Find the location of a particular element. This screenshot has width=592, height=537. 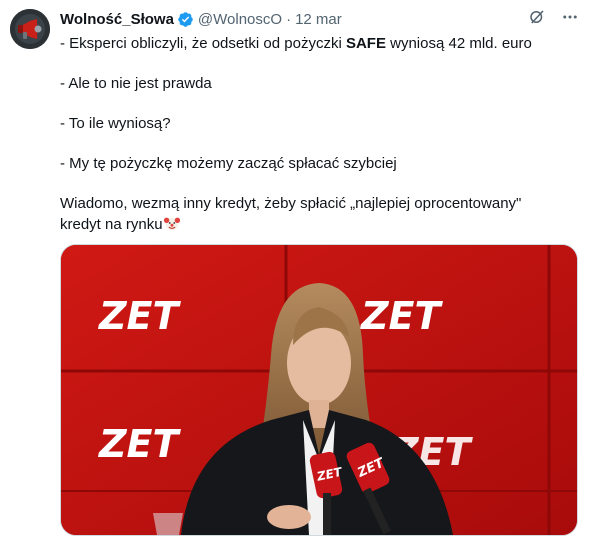

text-segment: kredyt na rynku is located at coordinates (111, 224).